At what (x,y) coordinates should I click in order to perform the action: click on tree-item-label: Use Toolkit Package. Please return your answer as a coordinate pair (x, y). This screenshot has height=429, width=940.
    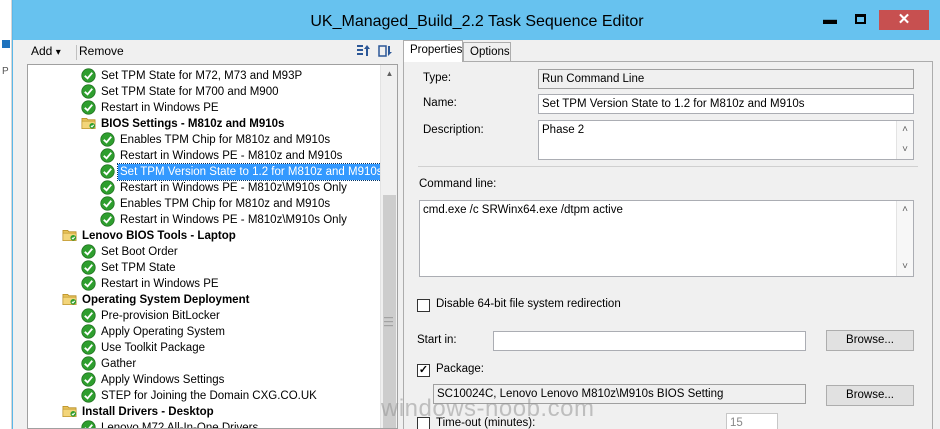
    Looking at the image, I should click on (153, 348).